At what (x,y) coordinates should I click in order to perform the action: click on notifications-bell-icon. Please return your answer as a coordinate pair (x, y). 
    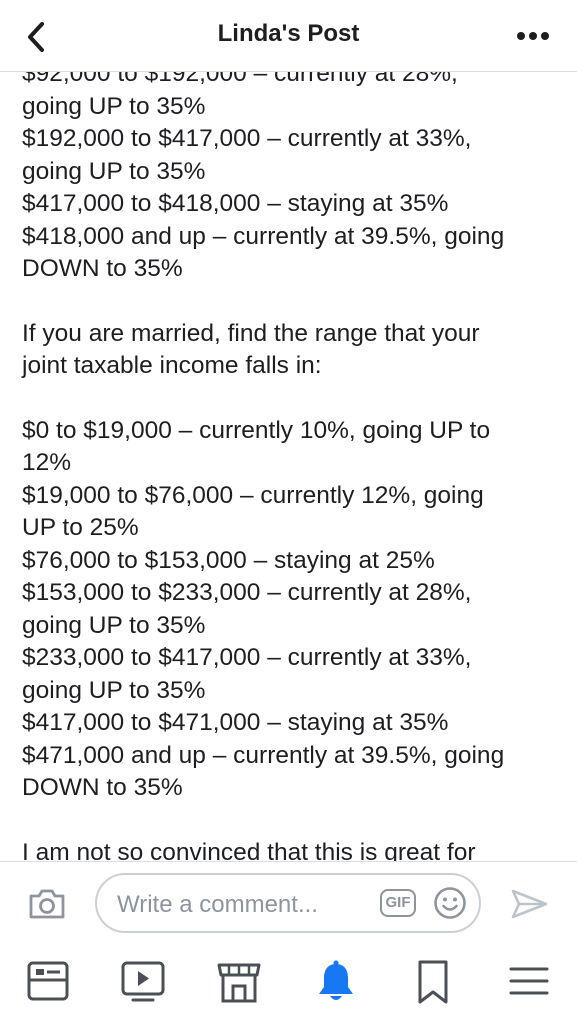
    Looking at the image, I should click on (336, 980).